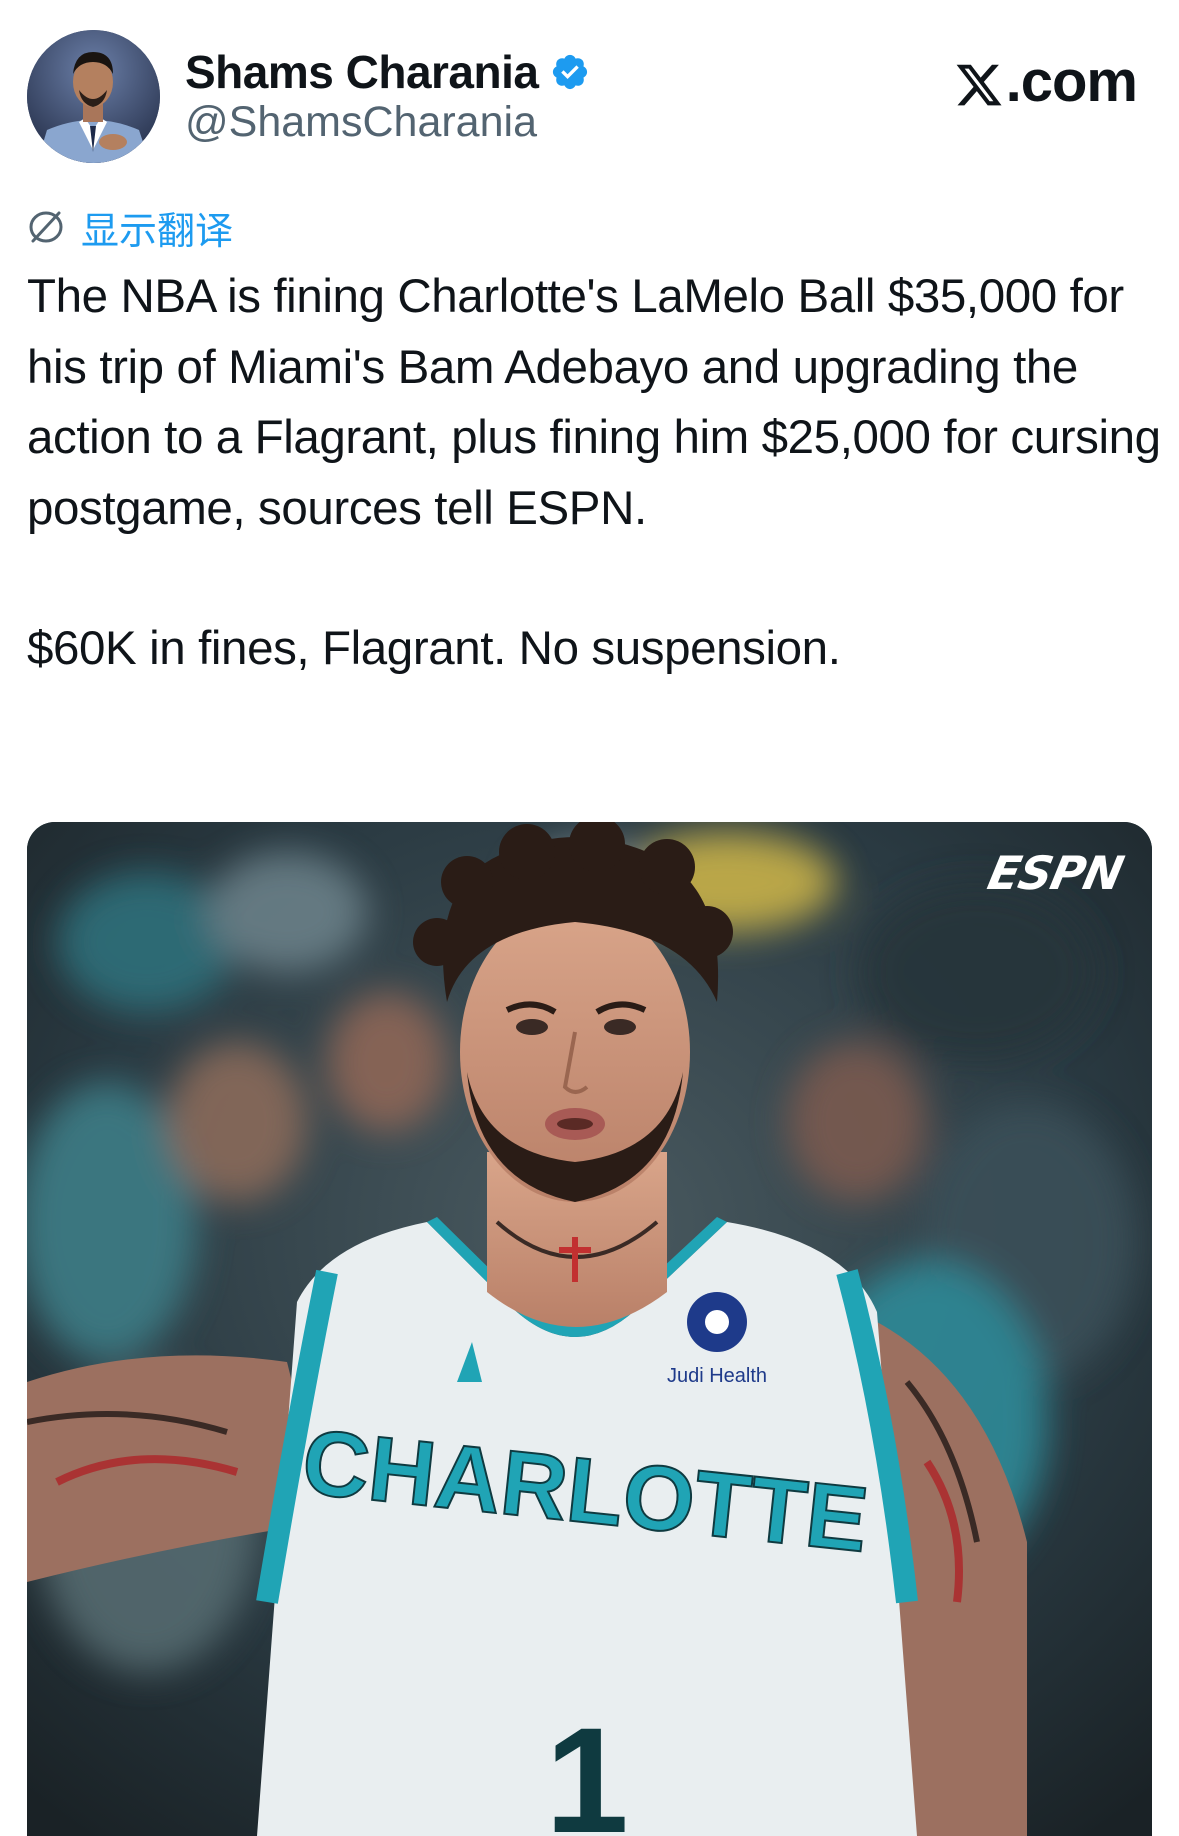  What do you see at coordinates (362, 72) in the screenshot?
I see `display-name: Shams Charania` at bounding box center [362, 72].